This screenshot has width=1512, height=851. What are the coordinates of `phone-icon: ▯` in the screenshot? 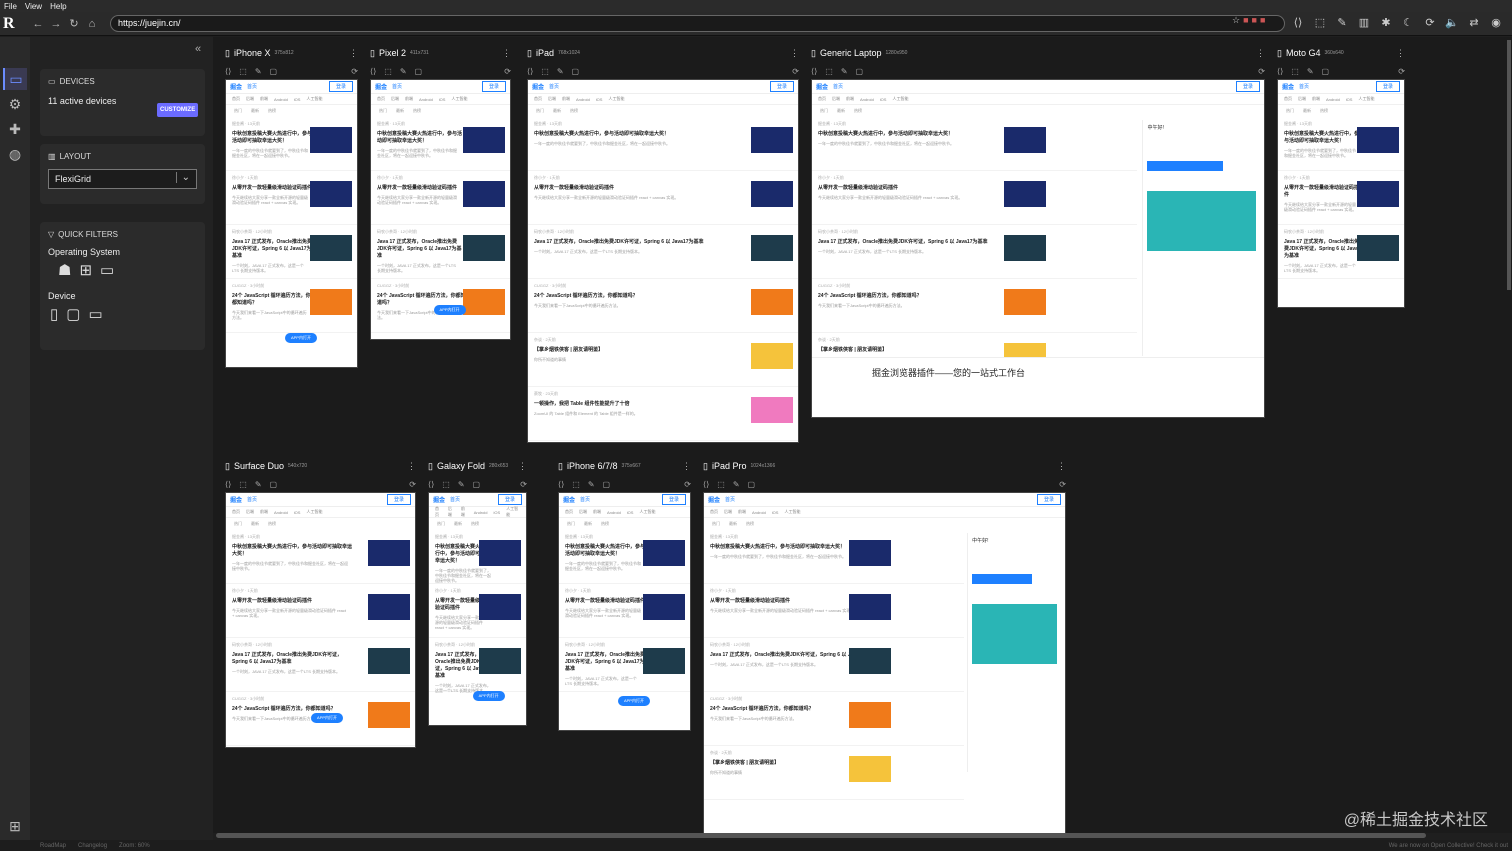 It's located at (54, 314).